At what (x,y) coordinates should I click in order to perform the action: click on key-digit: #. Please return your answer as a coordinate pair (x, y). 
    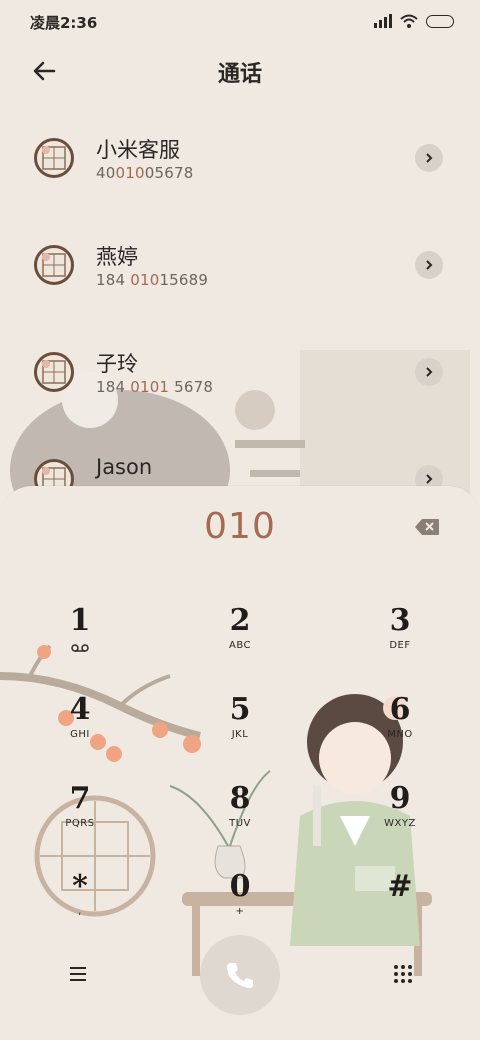
    Looking at the image, I should click on (400, 886).